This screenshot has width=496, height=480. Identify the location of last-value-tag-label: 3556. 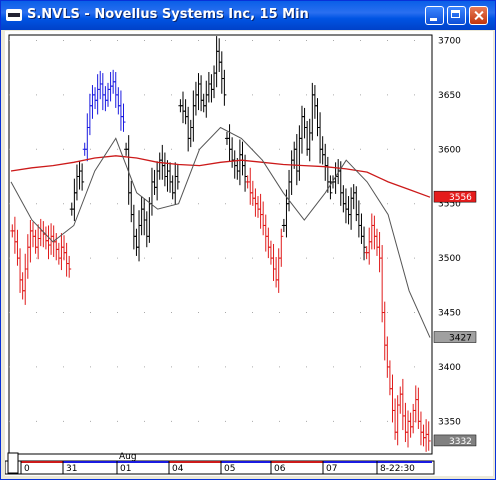
(460, 198).